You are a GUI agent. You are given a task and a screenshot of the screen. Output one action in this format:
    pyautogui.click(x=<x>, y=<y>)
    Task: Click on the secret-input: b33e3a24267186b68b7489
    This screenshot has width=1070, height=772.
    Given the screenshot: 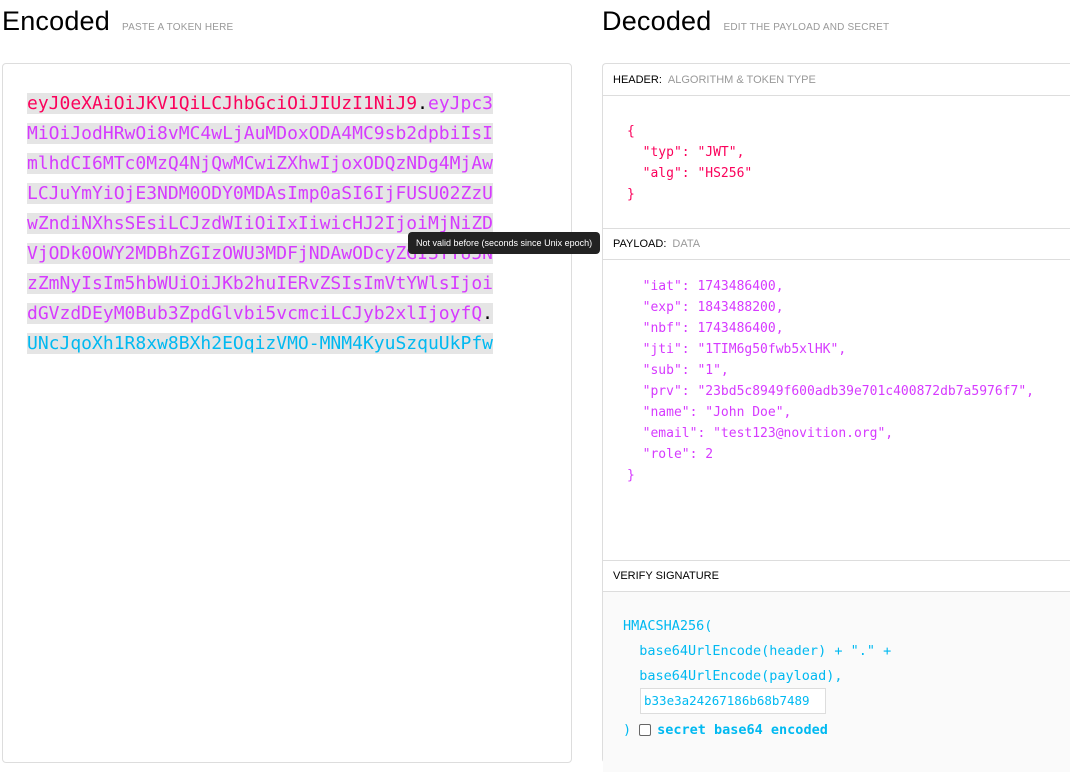 What is the action you would take?
    pyautogui.click(x=733, y=701)
    